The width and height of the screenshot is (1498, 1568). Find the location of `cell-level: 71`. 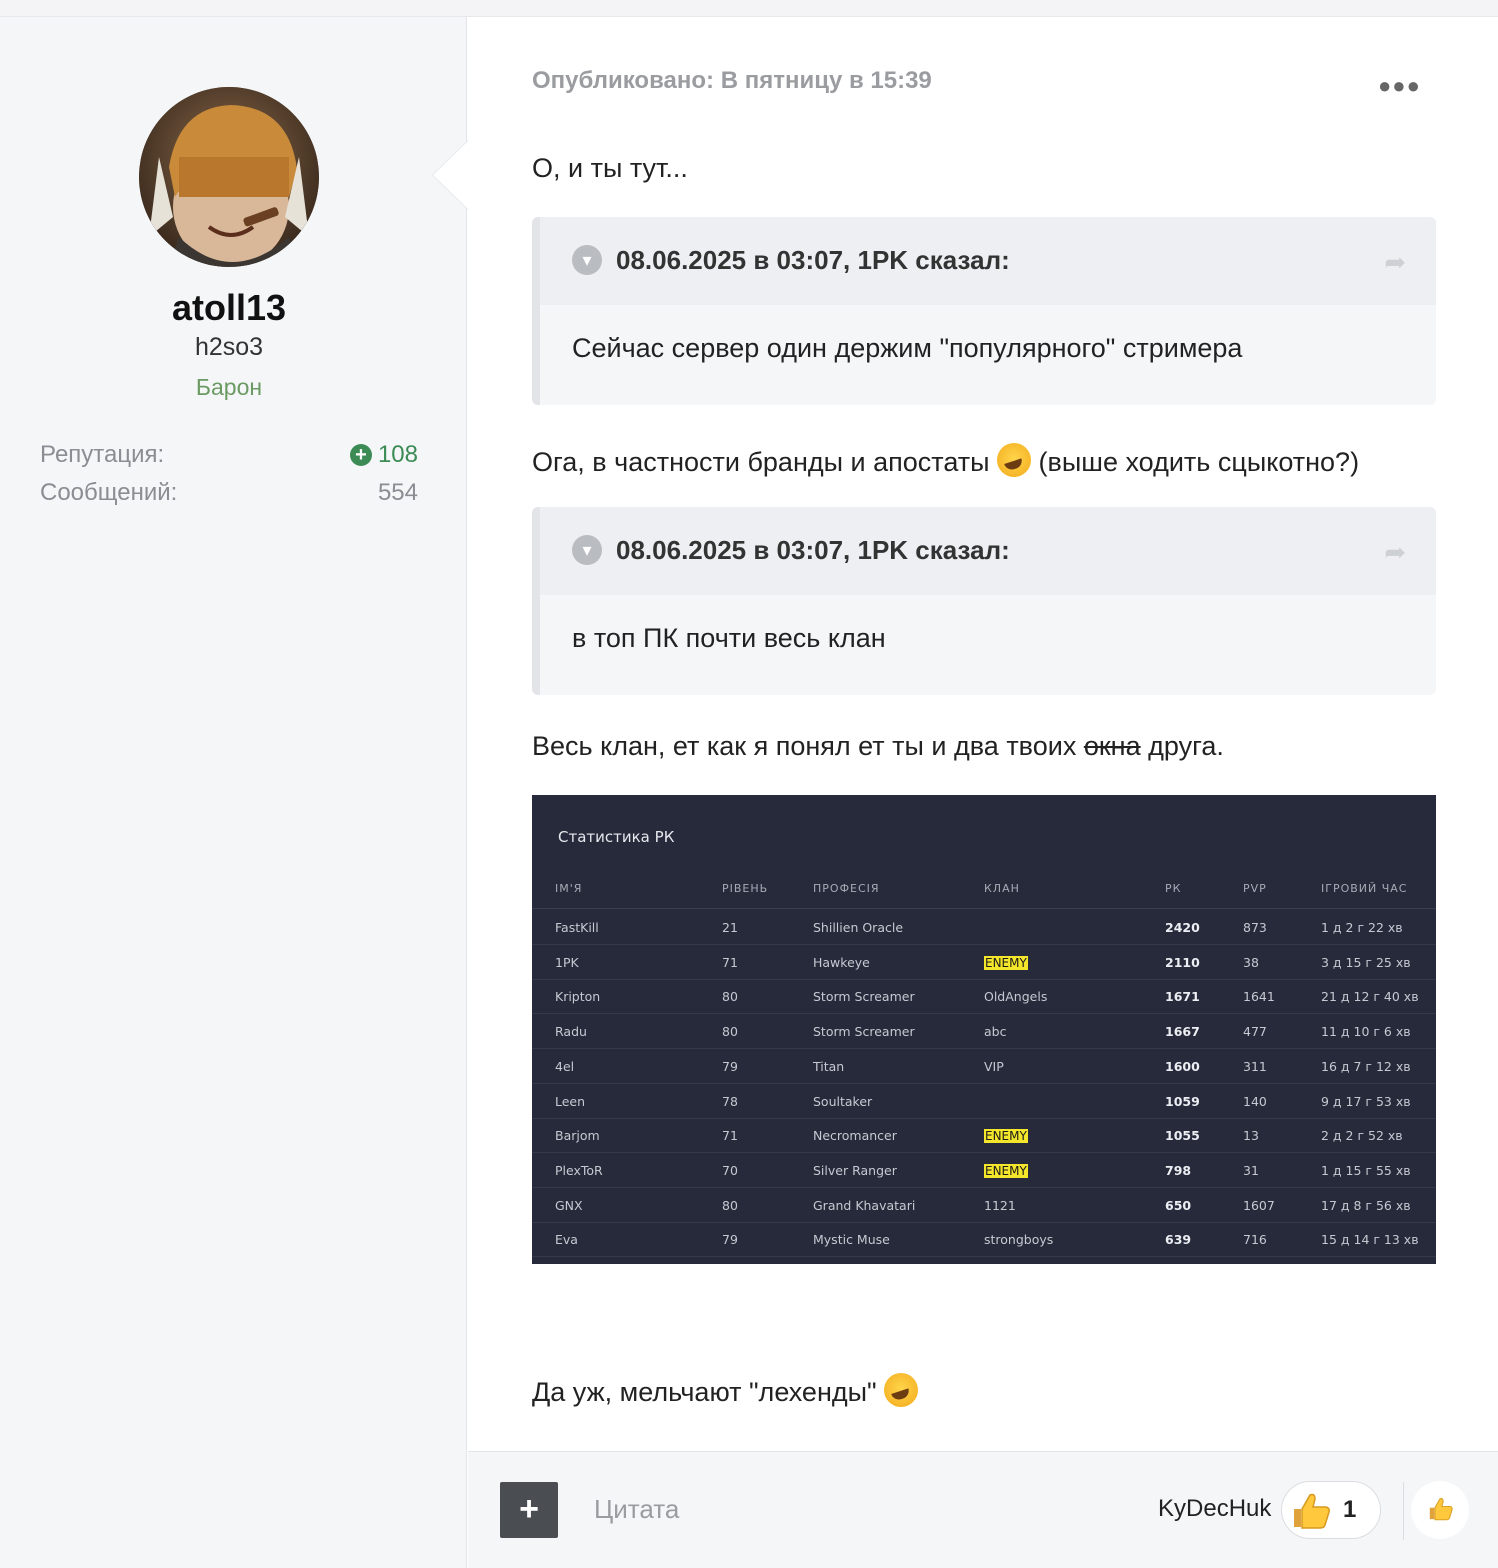

cell-level: 71 is located at coordinates (730, 962).